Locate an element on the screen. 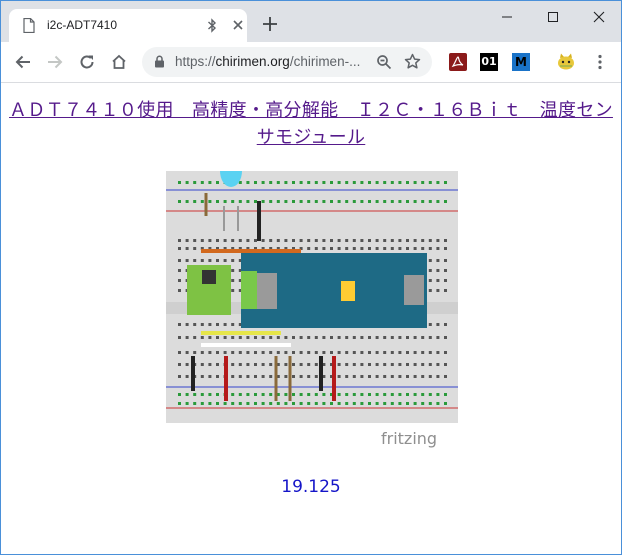 This screenshot has width=622, height=555. new-tab-icon is located at coordinates (270, 24).